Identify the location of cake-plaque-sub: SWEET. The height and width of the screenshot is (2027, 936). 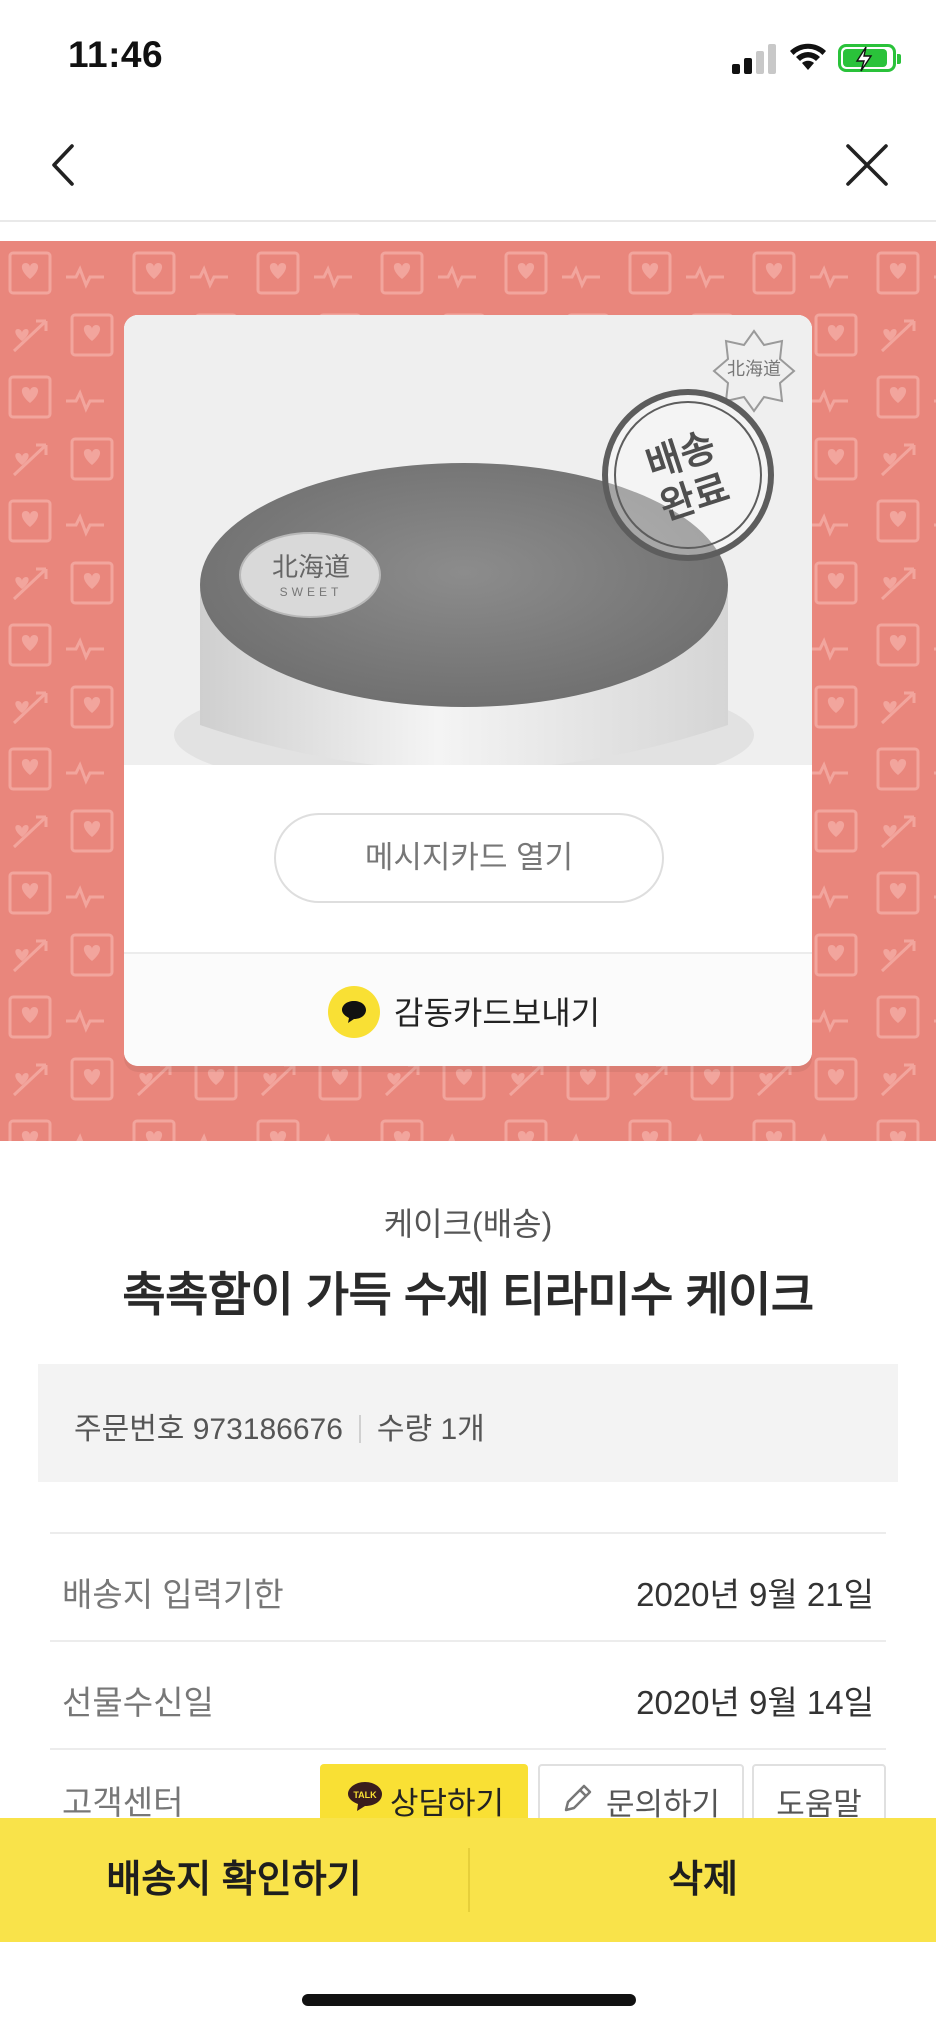
(311, 592).